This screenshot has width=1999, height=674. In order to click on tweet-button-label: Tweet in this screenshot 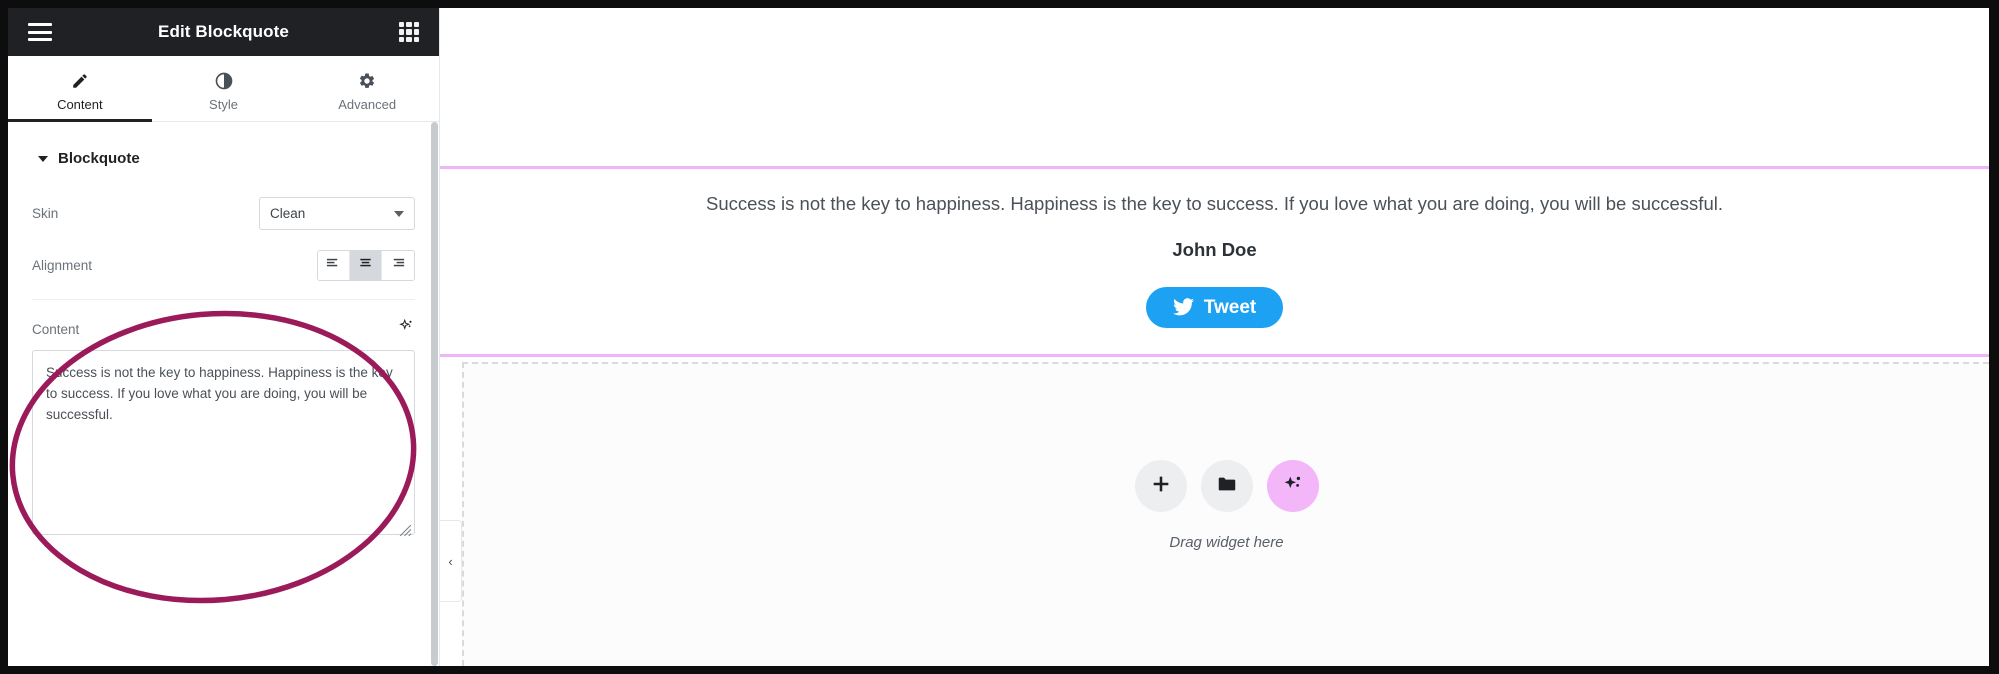, I will do `click(1230, 307)`.